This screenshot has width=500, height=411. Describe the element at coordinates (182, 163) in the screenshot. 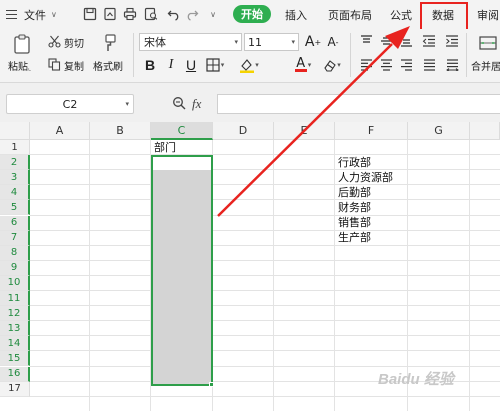

I see `active-cell` at that location.